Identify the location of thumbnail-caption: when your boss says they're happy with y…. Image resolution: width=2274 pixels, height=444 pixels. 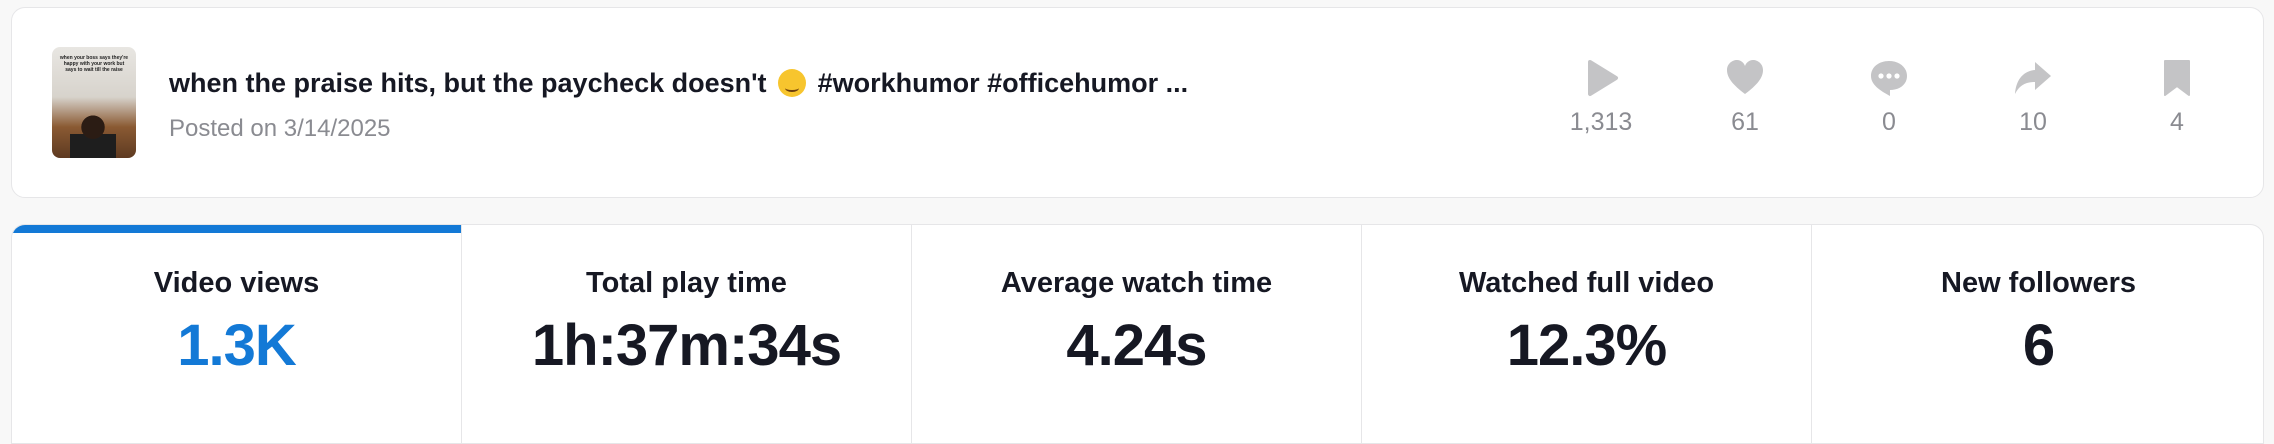
(94, 64).